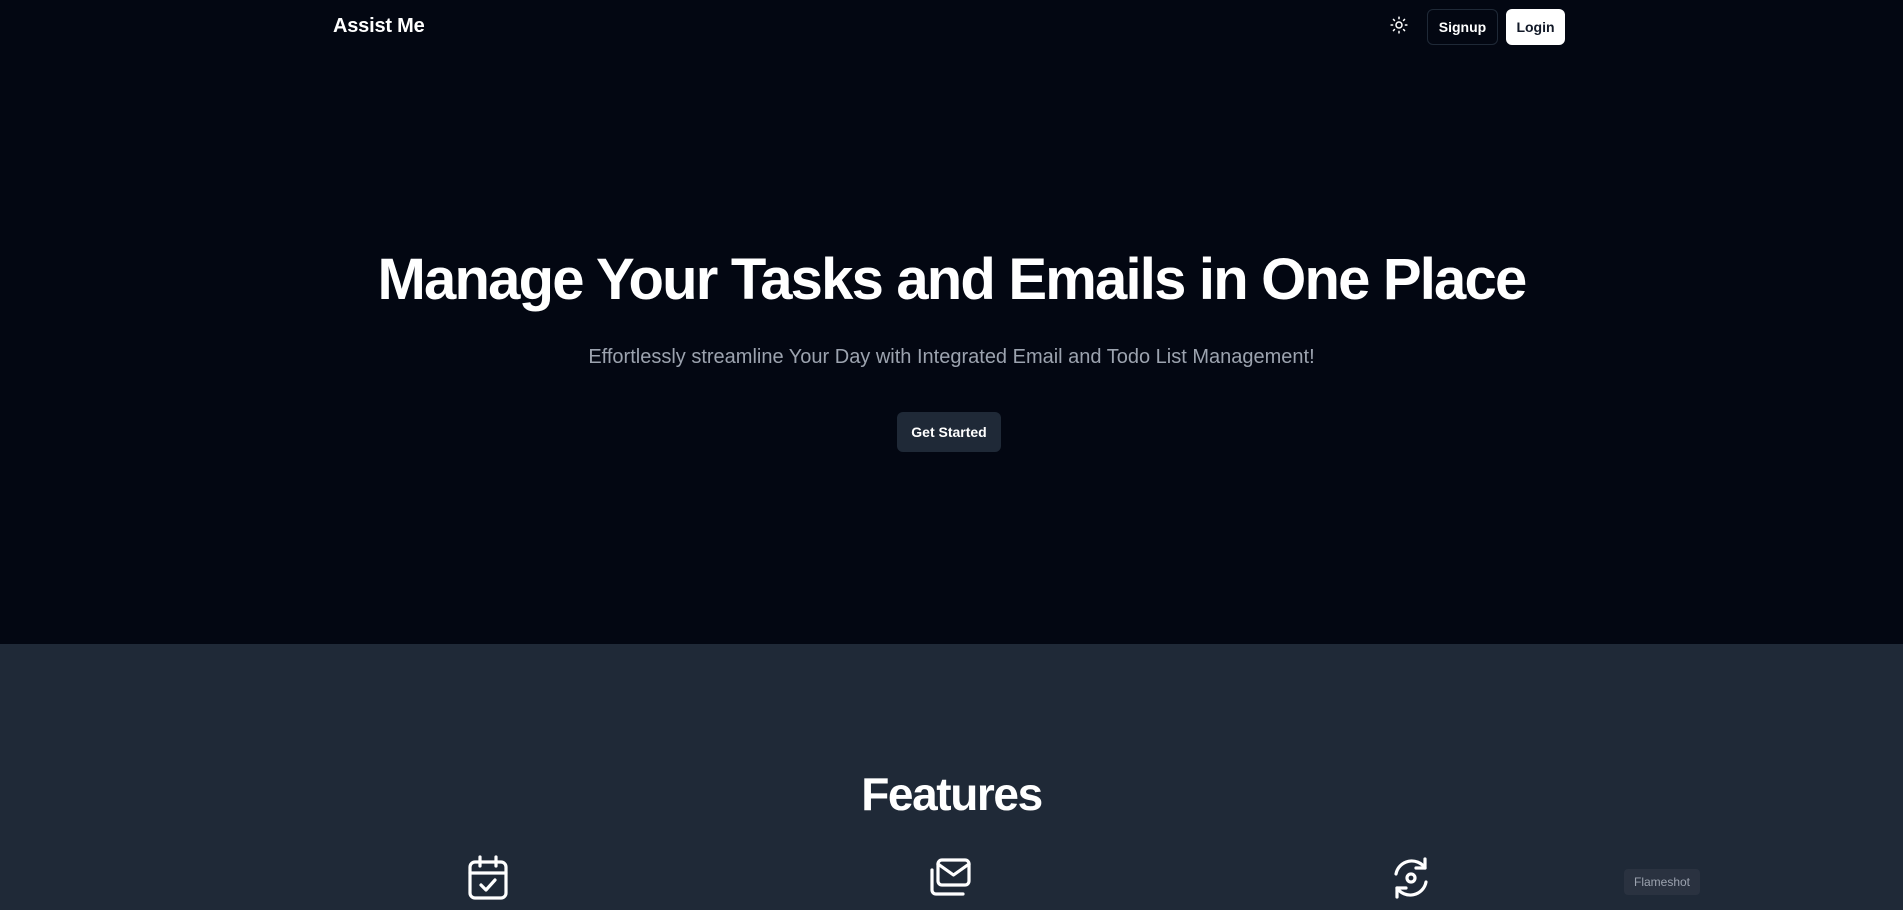 Image resolution: width=1903 pixels, height=910 pixels. Describe the element at coordinates (1662, 882) in the screenshot. I see `flameshot-tag: Flameshot` at that location.